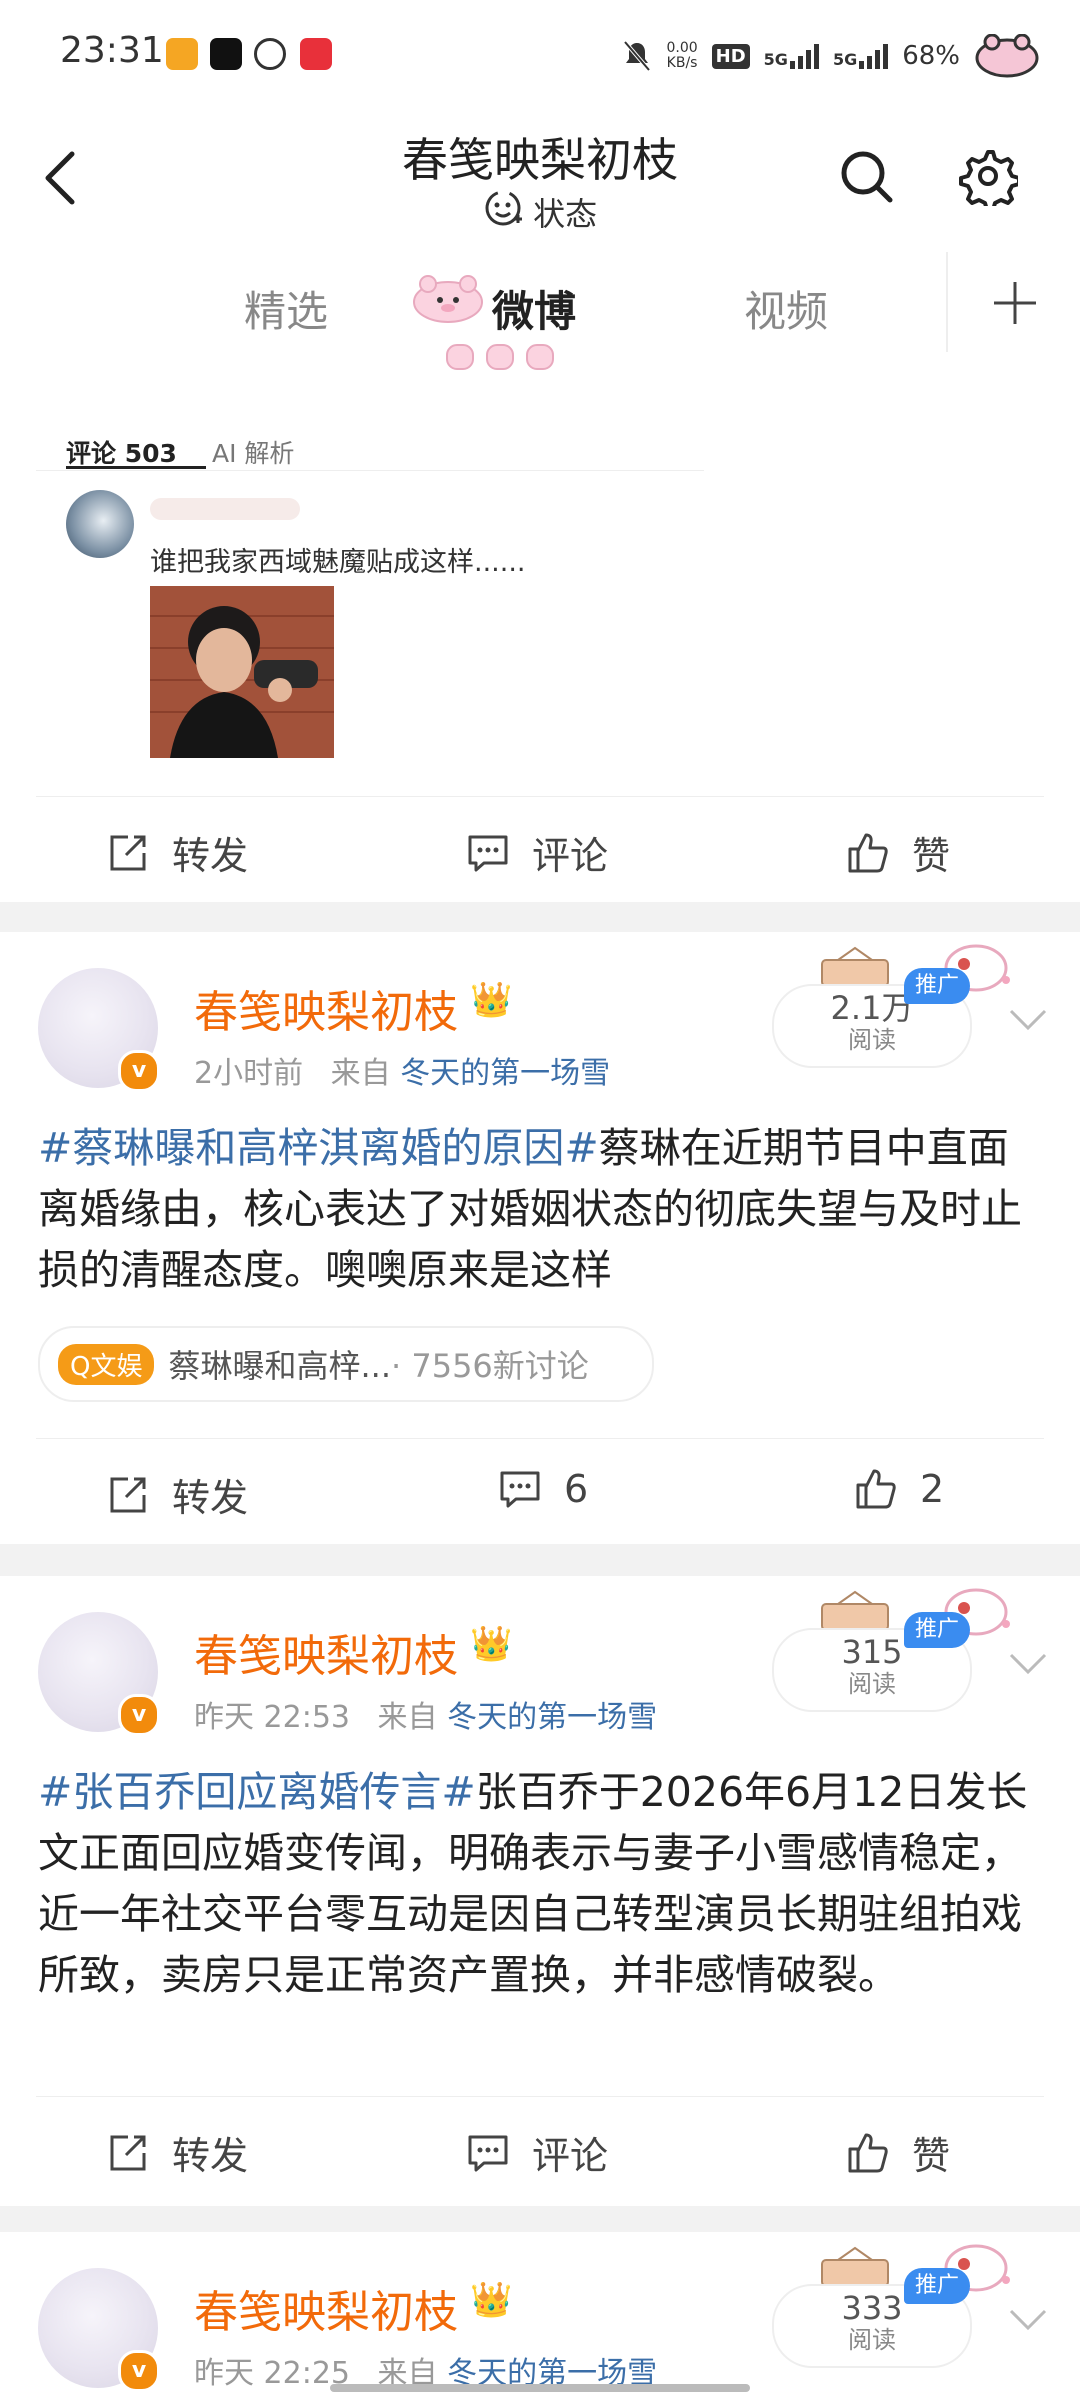  What do you see at coordinates (874, 56) in the screenshot?
I see `signal-bars-icon` at bounding box center [874, 56].